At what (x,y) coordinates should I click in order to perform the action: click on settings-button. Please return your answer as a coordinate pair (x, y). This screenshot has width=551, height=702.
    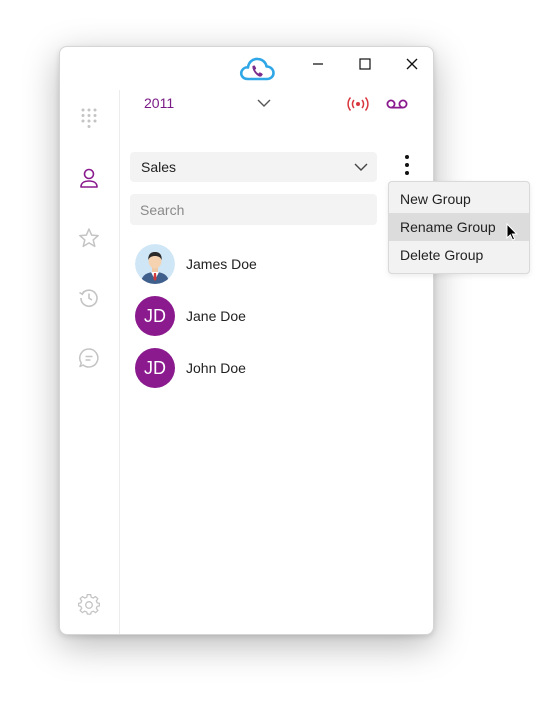
    Looking at the image, I should click on (89, 605).